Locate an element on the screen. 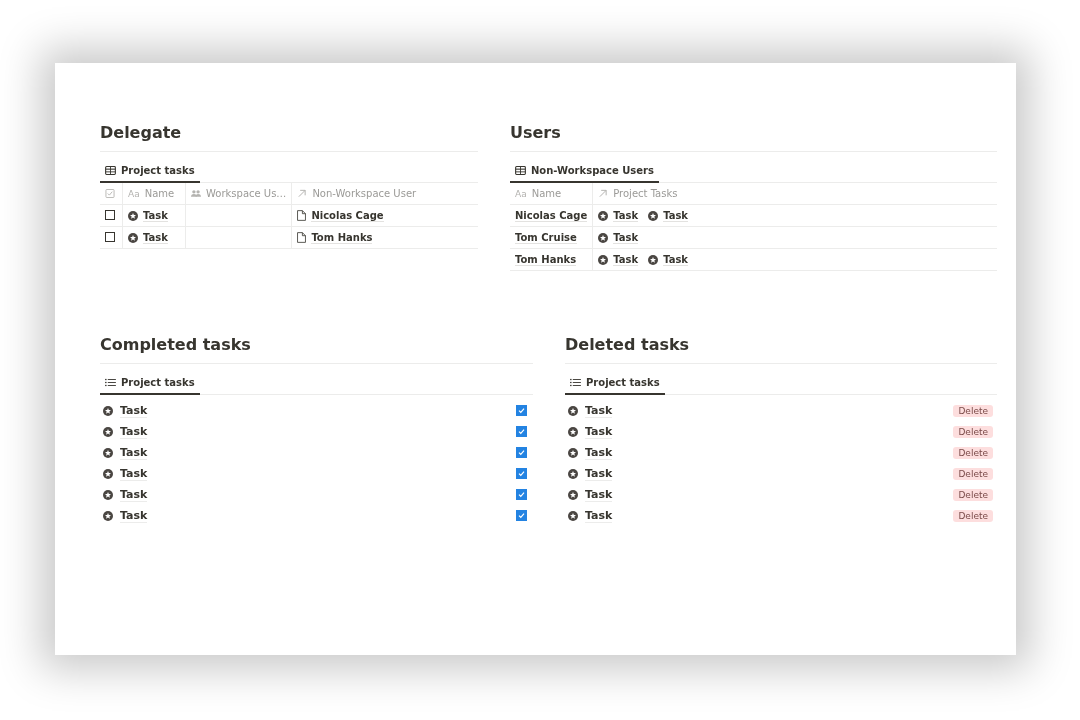 The image size is (1080, 720). people-icon is located at coordinates (196, 193).